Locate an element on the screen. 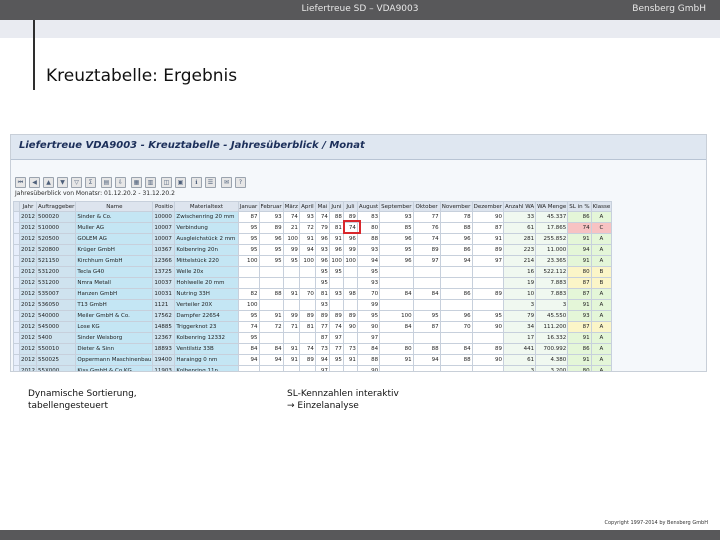  column-header: August is located at coordinates (368, 206).